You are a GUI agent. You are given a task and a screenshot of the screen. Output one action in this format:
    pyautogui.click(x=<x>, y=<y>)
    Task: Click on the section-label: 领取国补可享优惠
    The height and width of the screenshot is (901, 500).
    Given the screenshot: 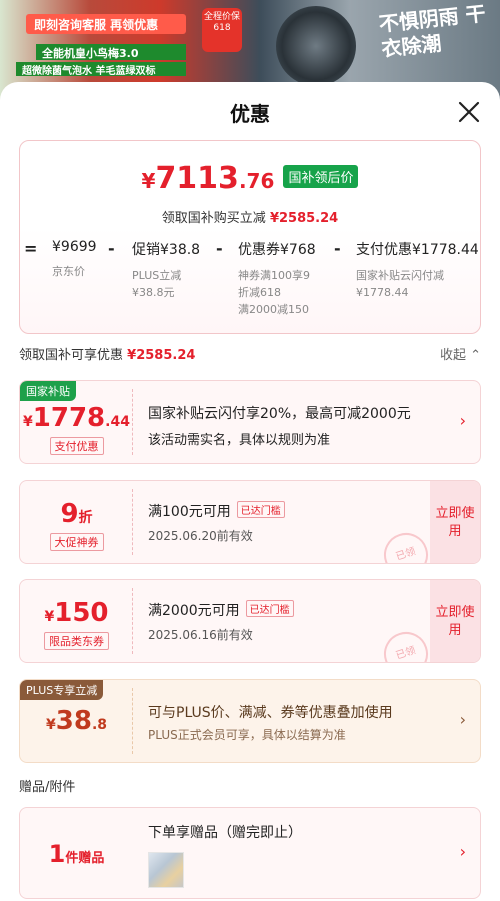 What is the action you would take?
    pyautogui.click(x=71, y=355)
    